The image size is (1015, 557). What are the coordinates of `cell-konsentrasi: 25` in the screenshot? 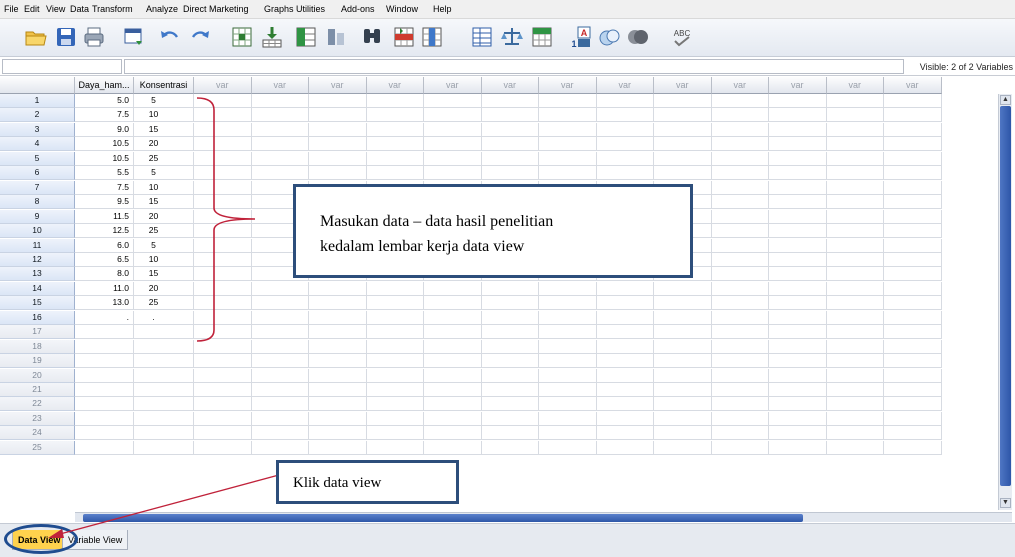 It's located at (164, 303).